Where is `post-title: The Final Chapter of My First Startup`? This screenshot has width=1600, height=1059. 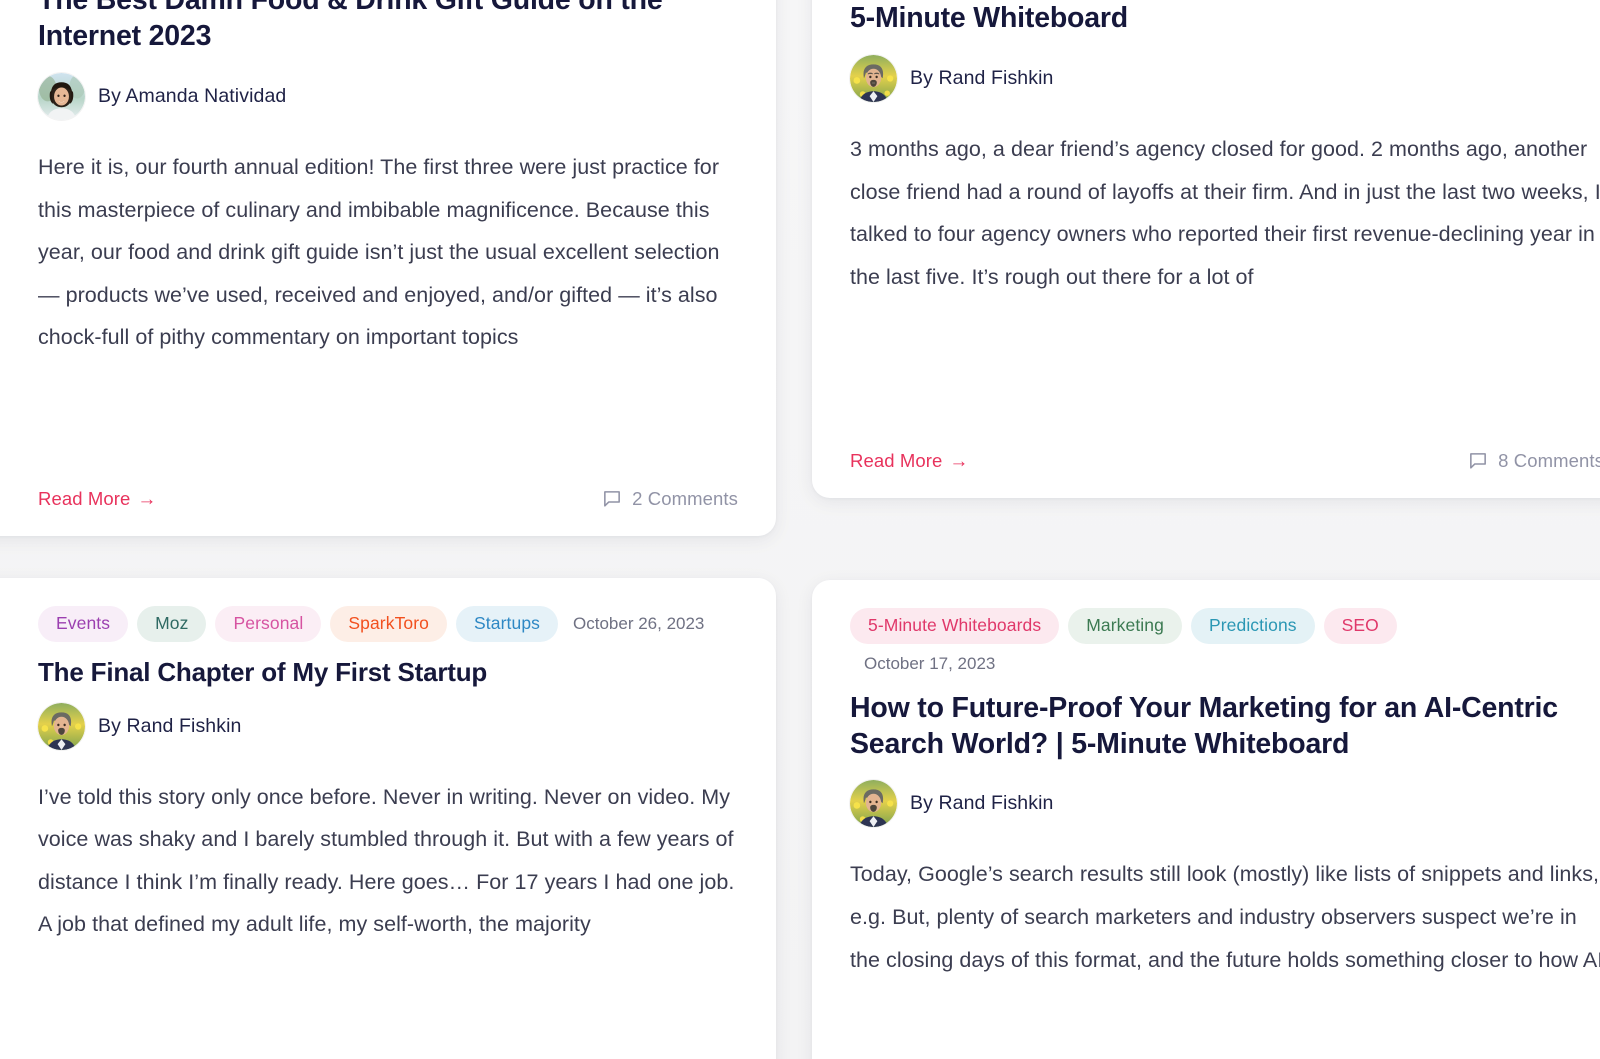
post-title: The Final Chapter of My First Startup is located at coordinates (388, 672).